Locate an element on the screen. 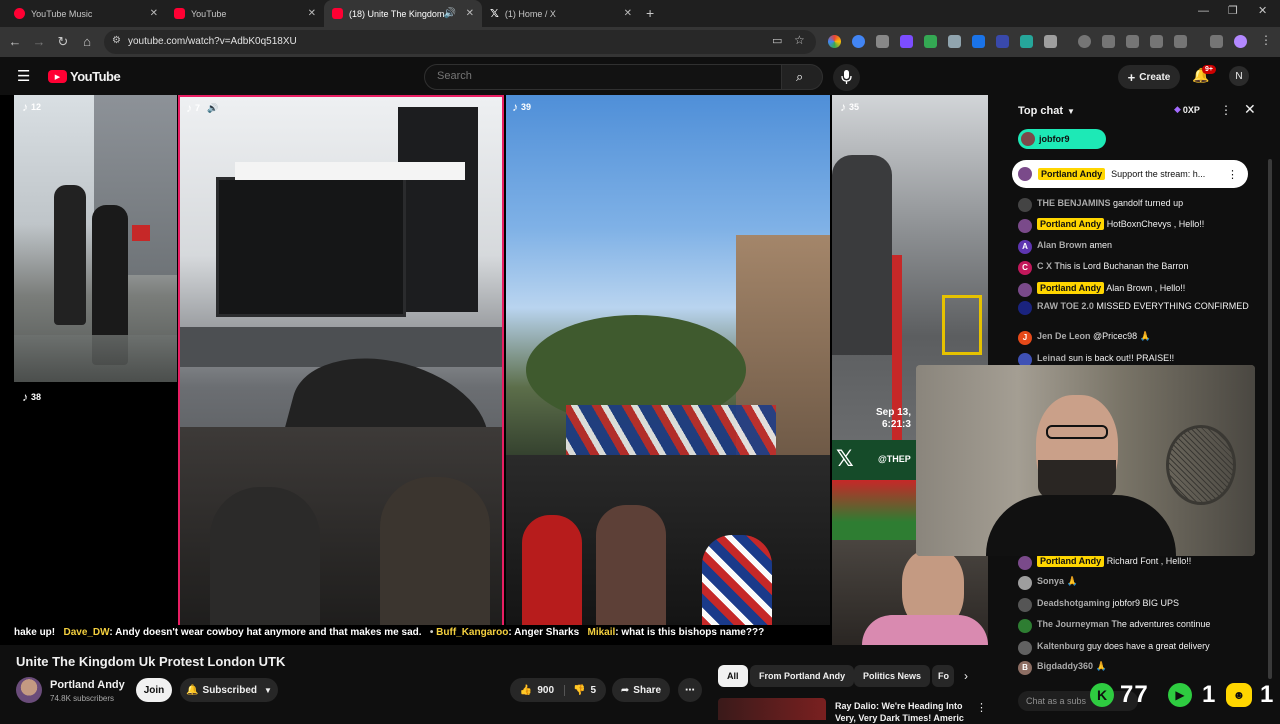  join-button: Join is located at coordinates (154, 690).